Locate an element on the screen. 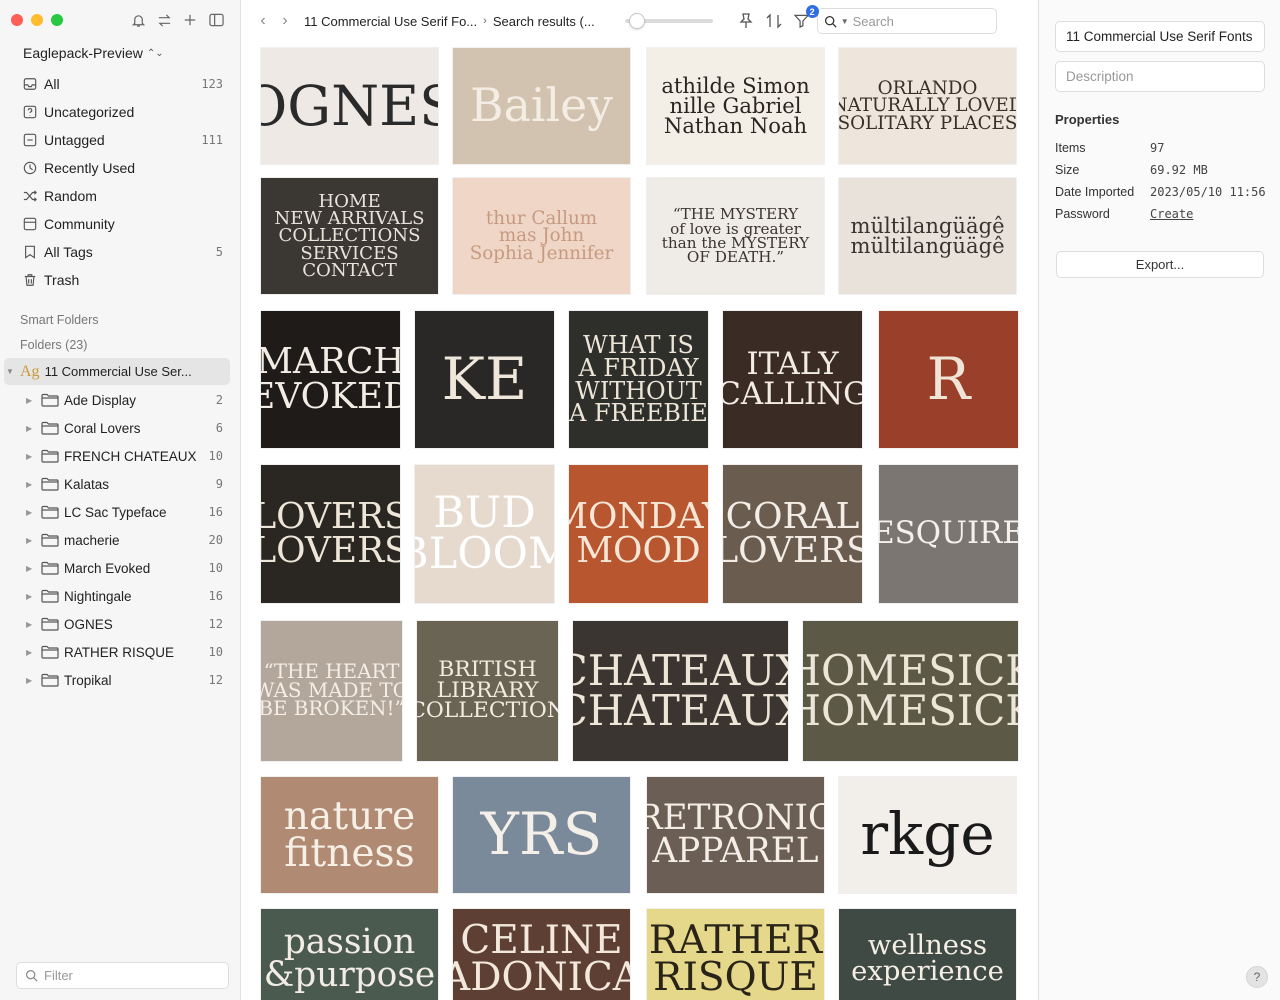  folder-item: ▶ Nightingale 16 is located at coordinates (120, 596).